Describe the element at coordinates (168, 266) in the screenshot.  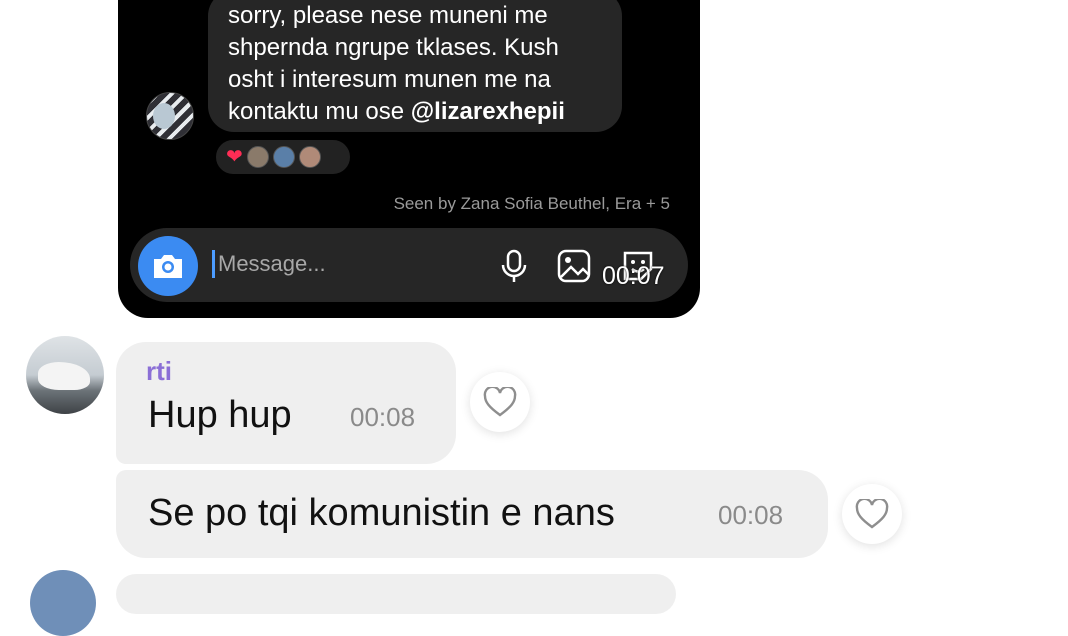
I see `camera-icon` at that location.